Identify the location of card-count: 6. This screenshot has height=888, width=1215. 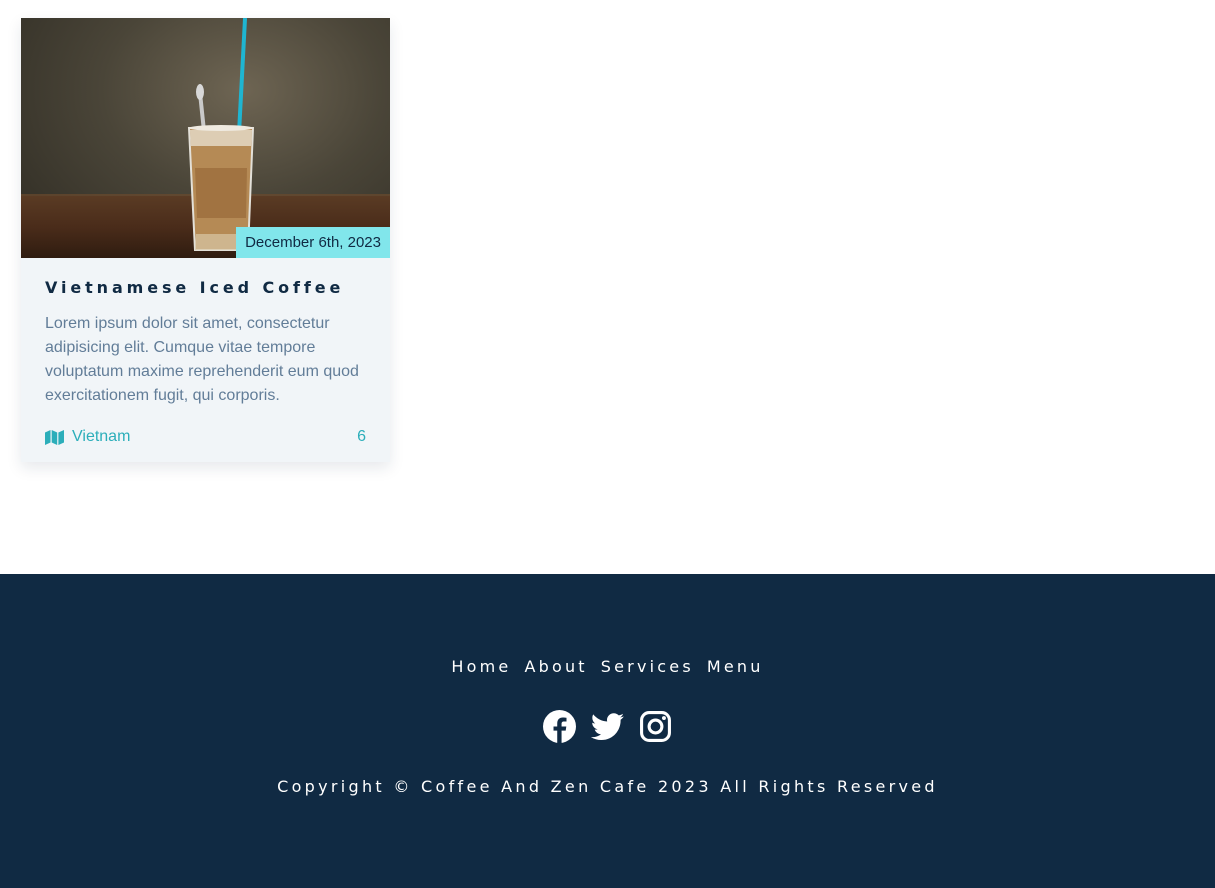
(361, 436).